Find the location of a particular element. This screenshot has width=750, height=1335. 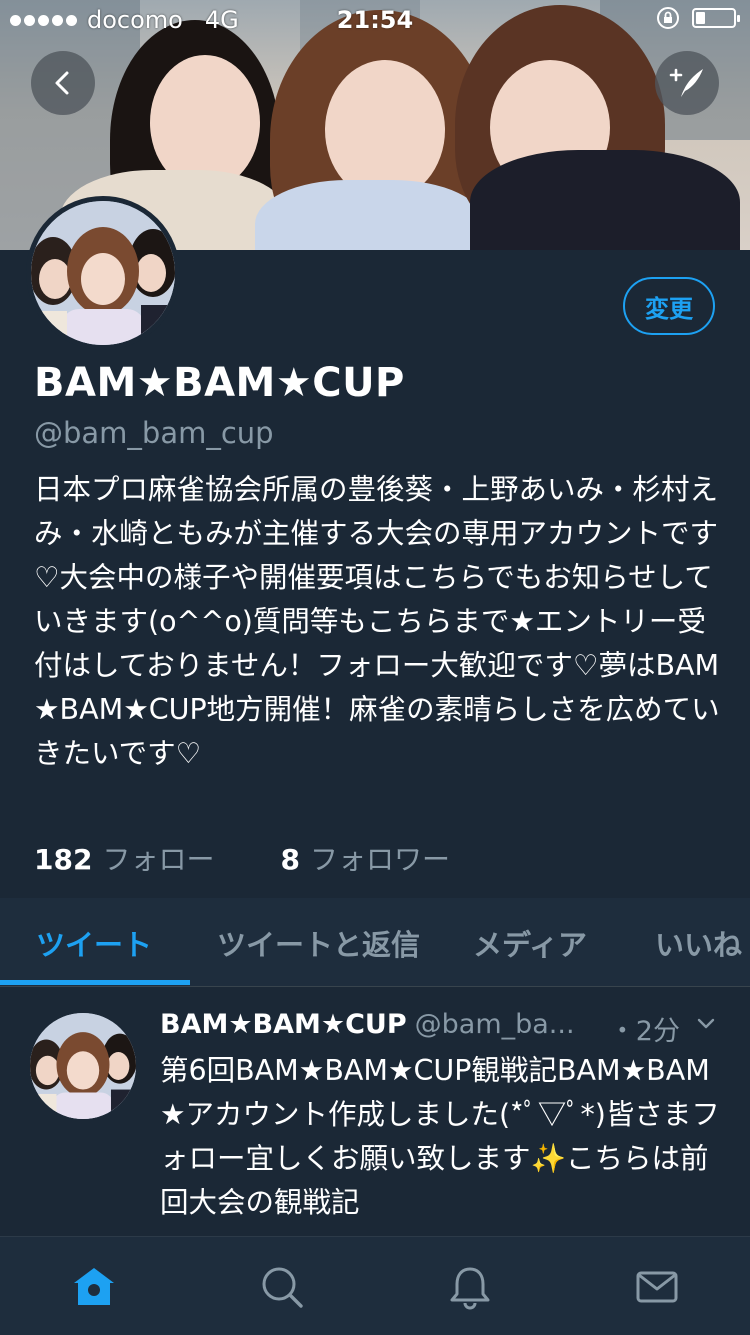

back-button is located at coordinates (63, 83).